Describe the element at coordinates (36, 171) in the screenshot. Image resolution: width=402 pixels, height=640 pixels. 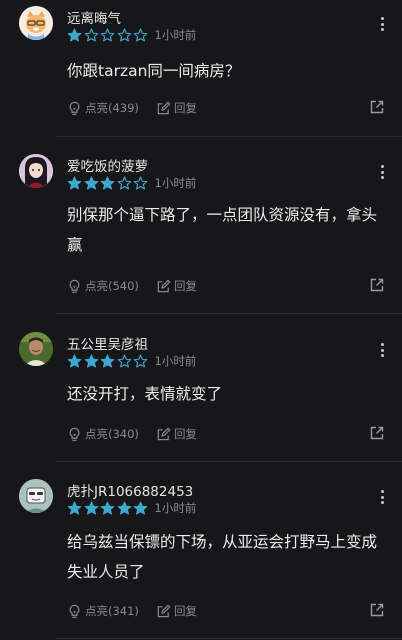
I see `anime-girl-avatar-icon` at that location.